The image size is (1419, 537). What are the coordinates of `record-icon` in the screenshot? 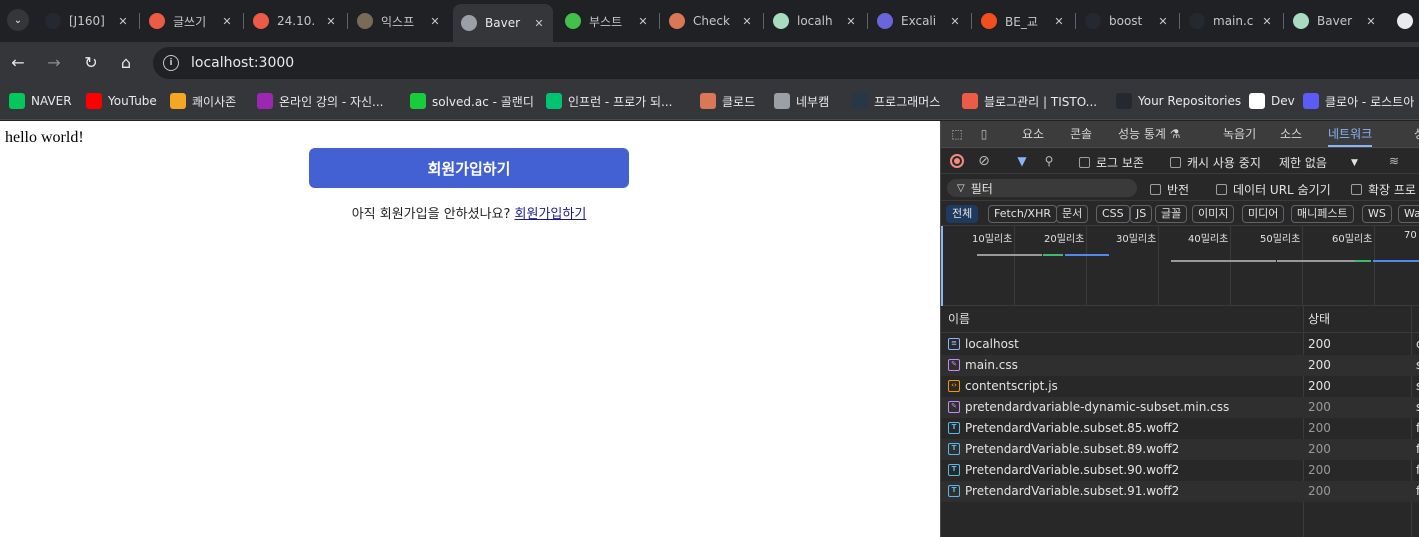 It's located at (957, 161).